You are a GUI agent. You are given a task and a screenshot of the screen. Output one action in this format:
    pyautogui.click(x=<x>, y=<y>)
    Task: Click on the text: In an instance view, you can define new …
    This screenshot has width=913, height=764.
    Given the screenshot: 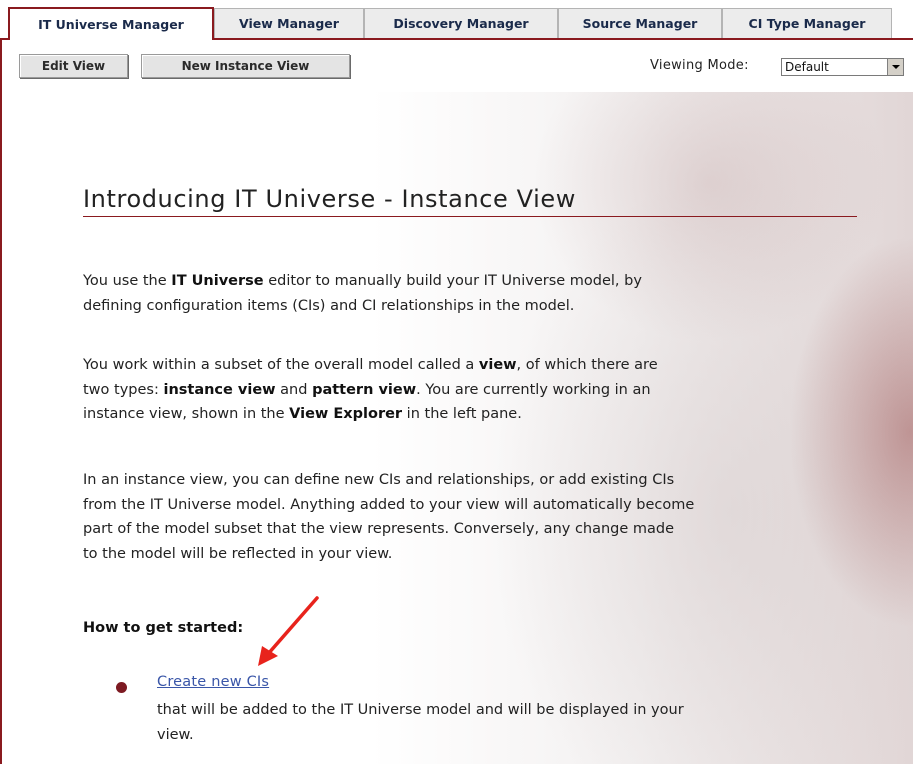 What is the action you would take?
    pyautogui.click(x=379, y=480)
    